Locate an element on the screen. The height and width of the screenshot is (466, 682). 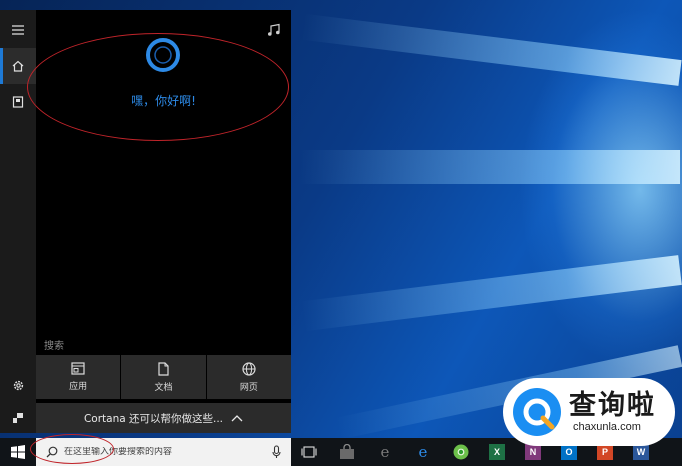
search-section-label: 搜索 is located at coordinates (54, 346).